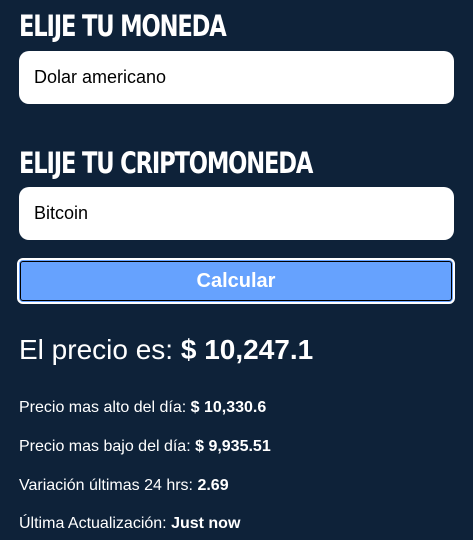 This screenshot has width=473, height=540. What do you see at coordinates (236, 213) in the screenshot?
I see `crypto-select: Bitcoin` at bounding box center [236, 213].